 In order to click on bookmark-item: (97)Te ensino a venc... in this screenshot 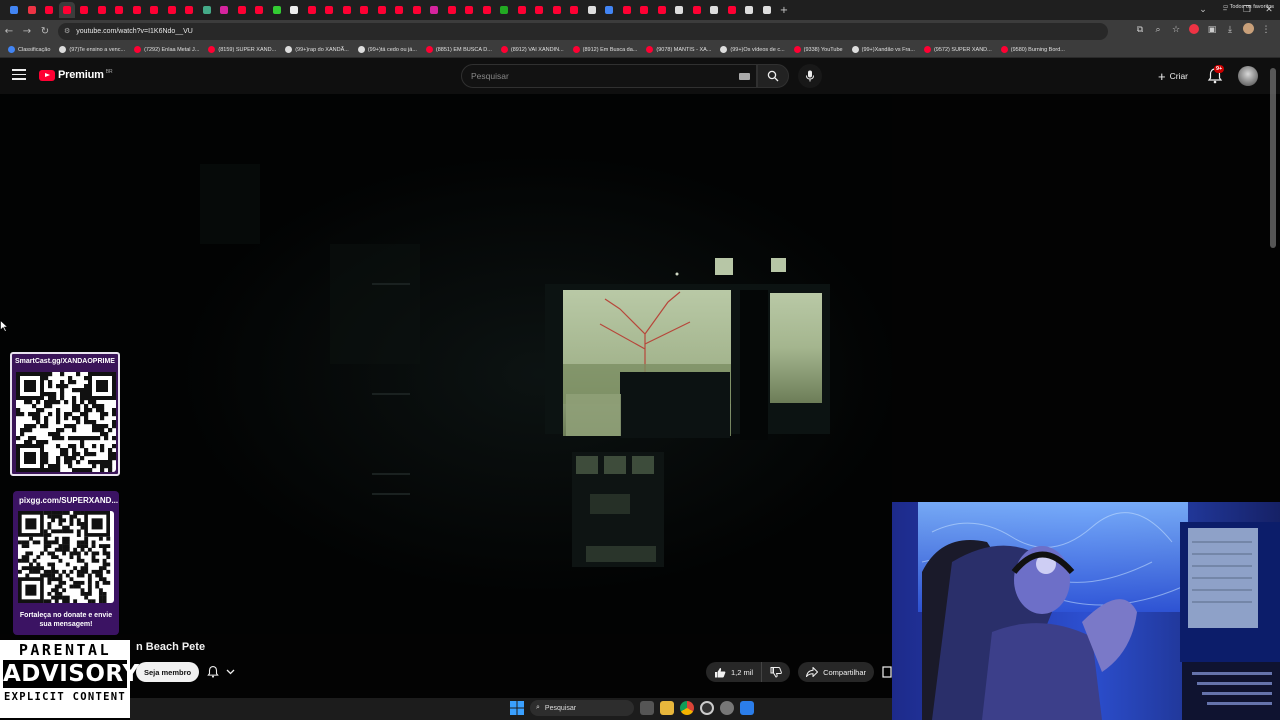, I will do `click(92, 49)`.